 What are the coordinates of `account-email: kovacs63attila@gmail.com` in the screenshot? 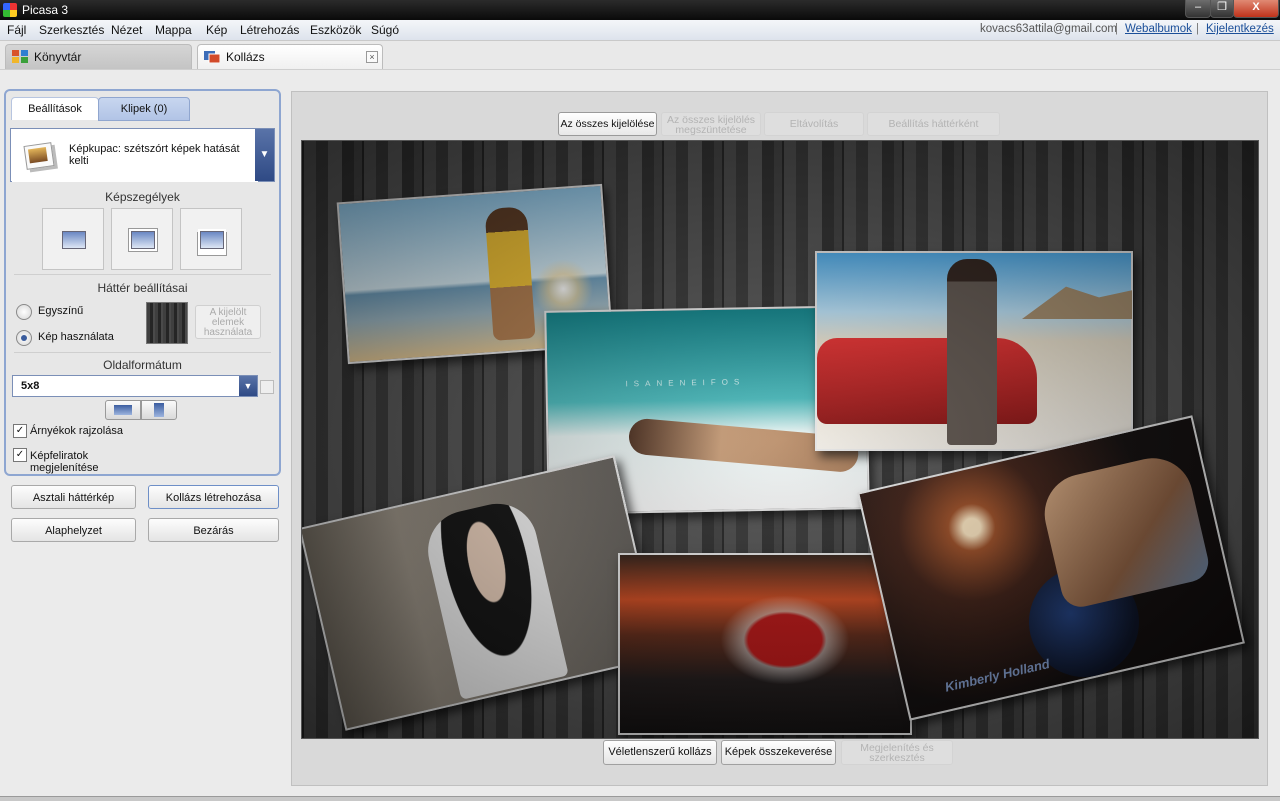 It's located at (1048, 29).